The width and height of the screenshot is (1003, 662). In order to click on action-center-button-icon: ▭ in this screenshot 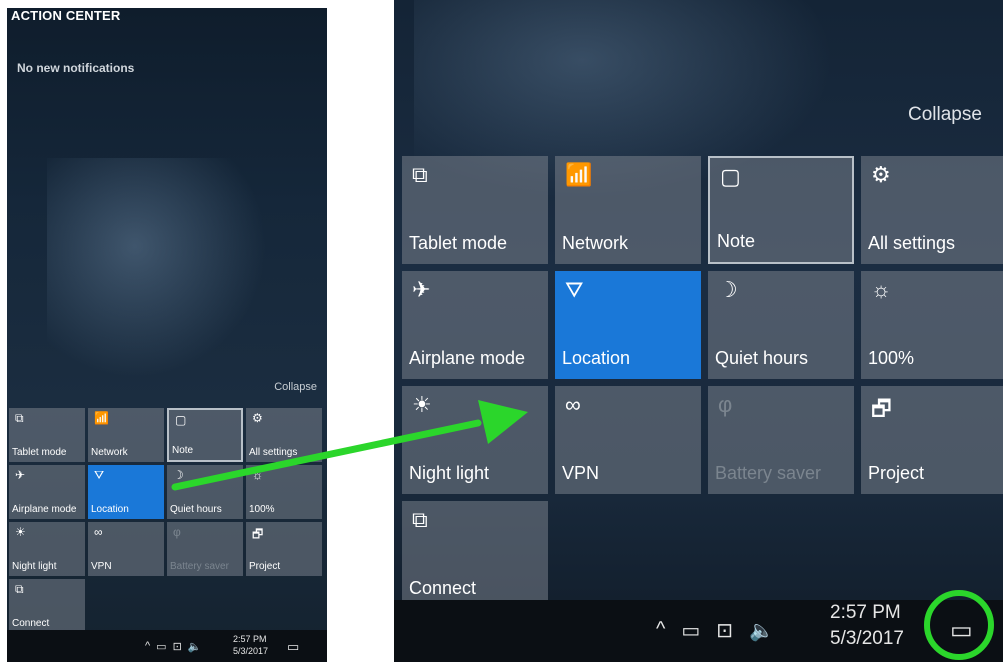, I will do `click(293, 647)`.